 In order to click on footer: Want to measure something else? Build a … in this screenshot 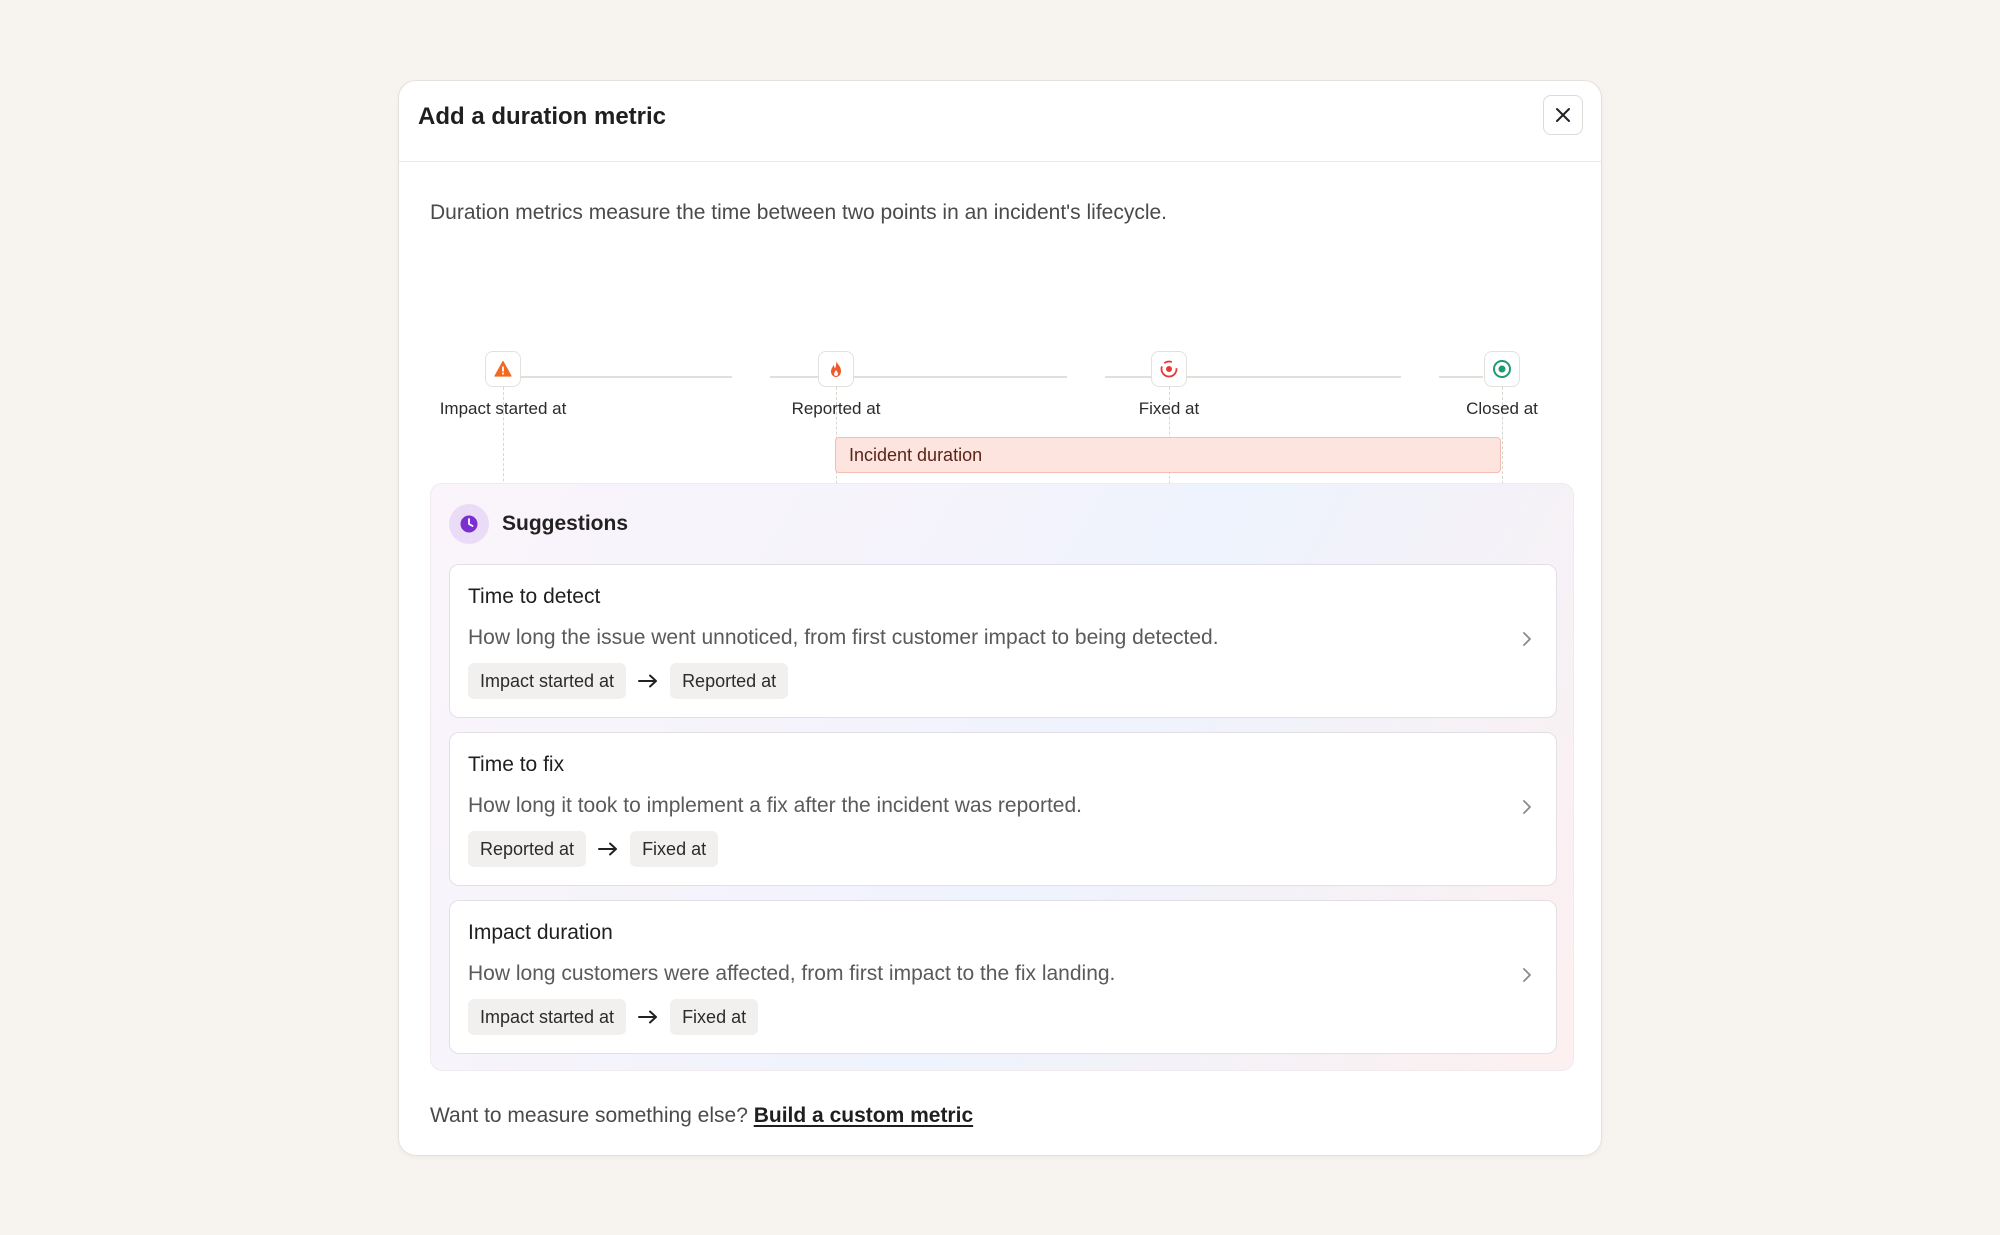, I will do `click(701, 1116)`.